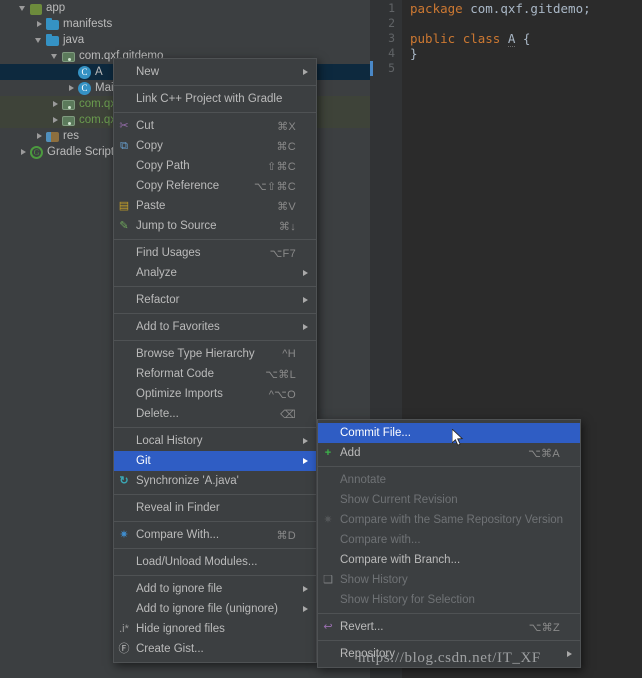  Describe the element at coordinates (209, 99) in the screenshot. I see `menu-item-label: Link C++ Project with Gradle` at that location.